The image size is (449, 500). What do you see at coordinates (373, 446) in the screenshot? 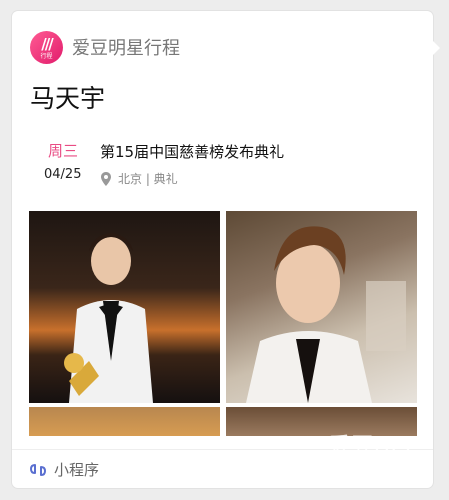
I see `watermark-title: 爱豆APP` at bounding box center [373, 446].